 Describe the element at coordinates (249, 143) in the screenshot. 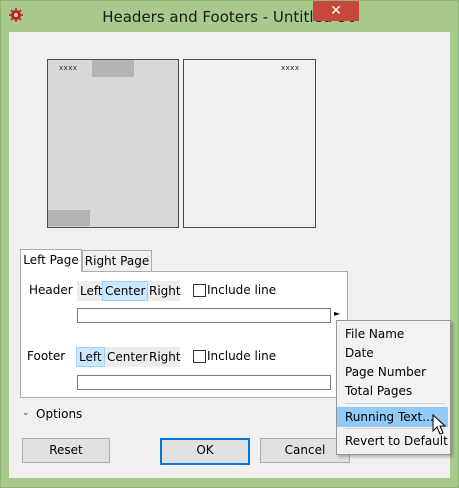

I see `right-page-preview` at that location.